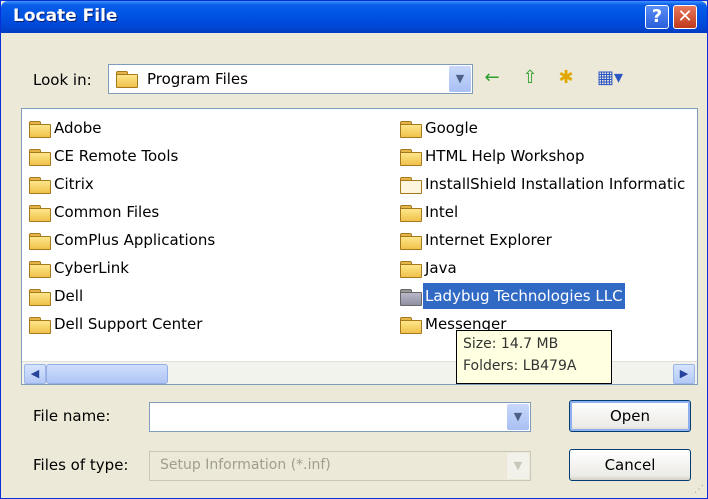 The width and height of the screenshot is (708, 499). Describe the element at coordinates (62, 80) in the screenshot. I see `look-in-label: Look in:` at that location.